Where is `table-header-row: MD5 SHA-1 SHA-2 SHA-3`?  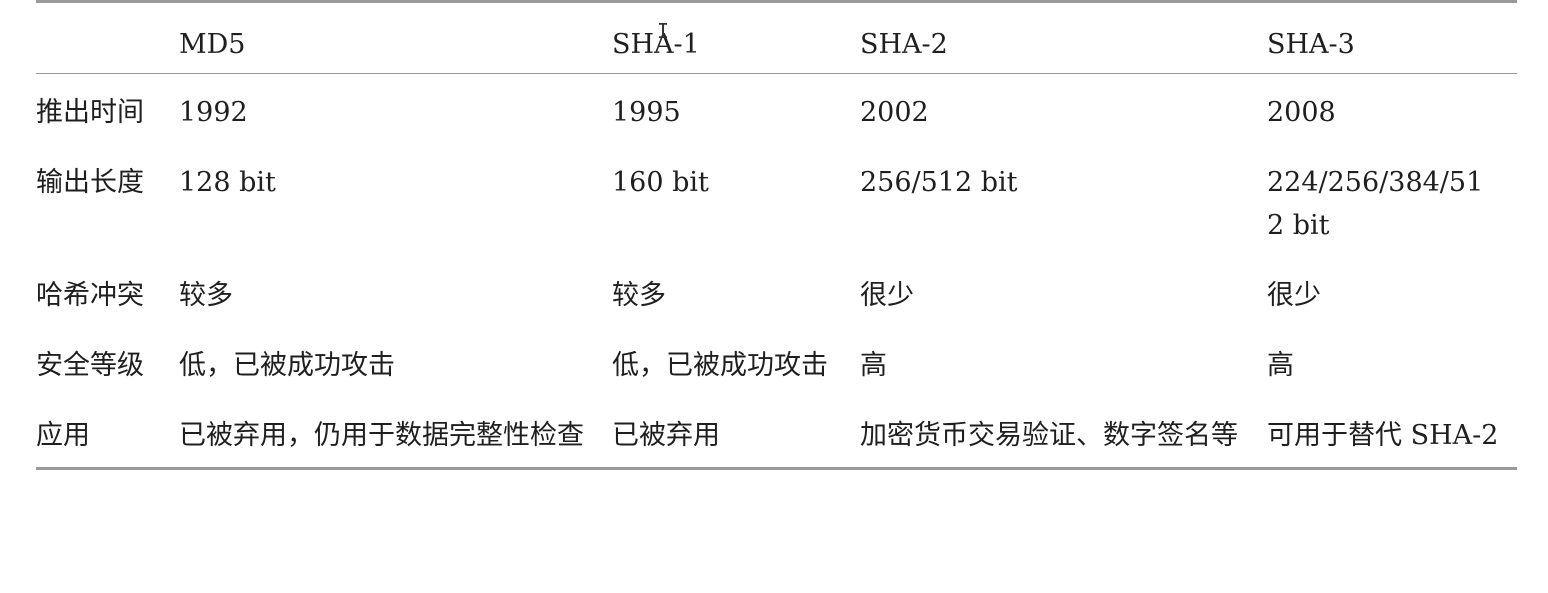
table-header-row: MD5 SHA-1 SHA-2 SHA-3 is located at coordinates (776, 37).